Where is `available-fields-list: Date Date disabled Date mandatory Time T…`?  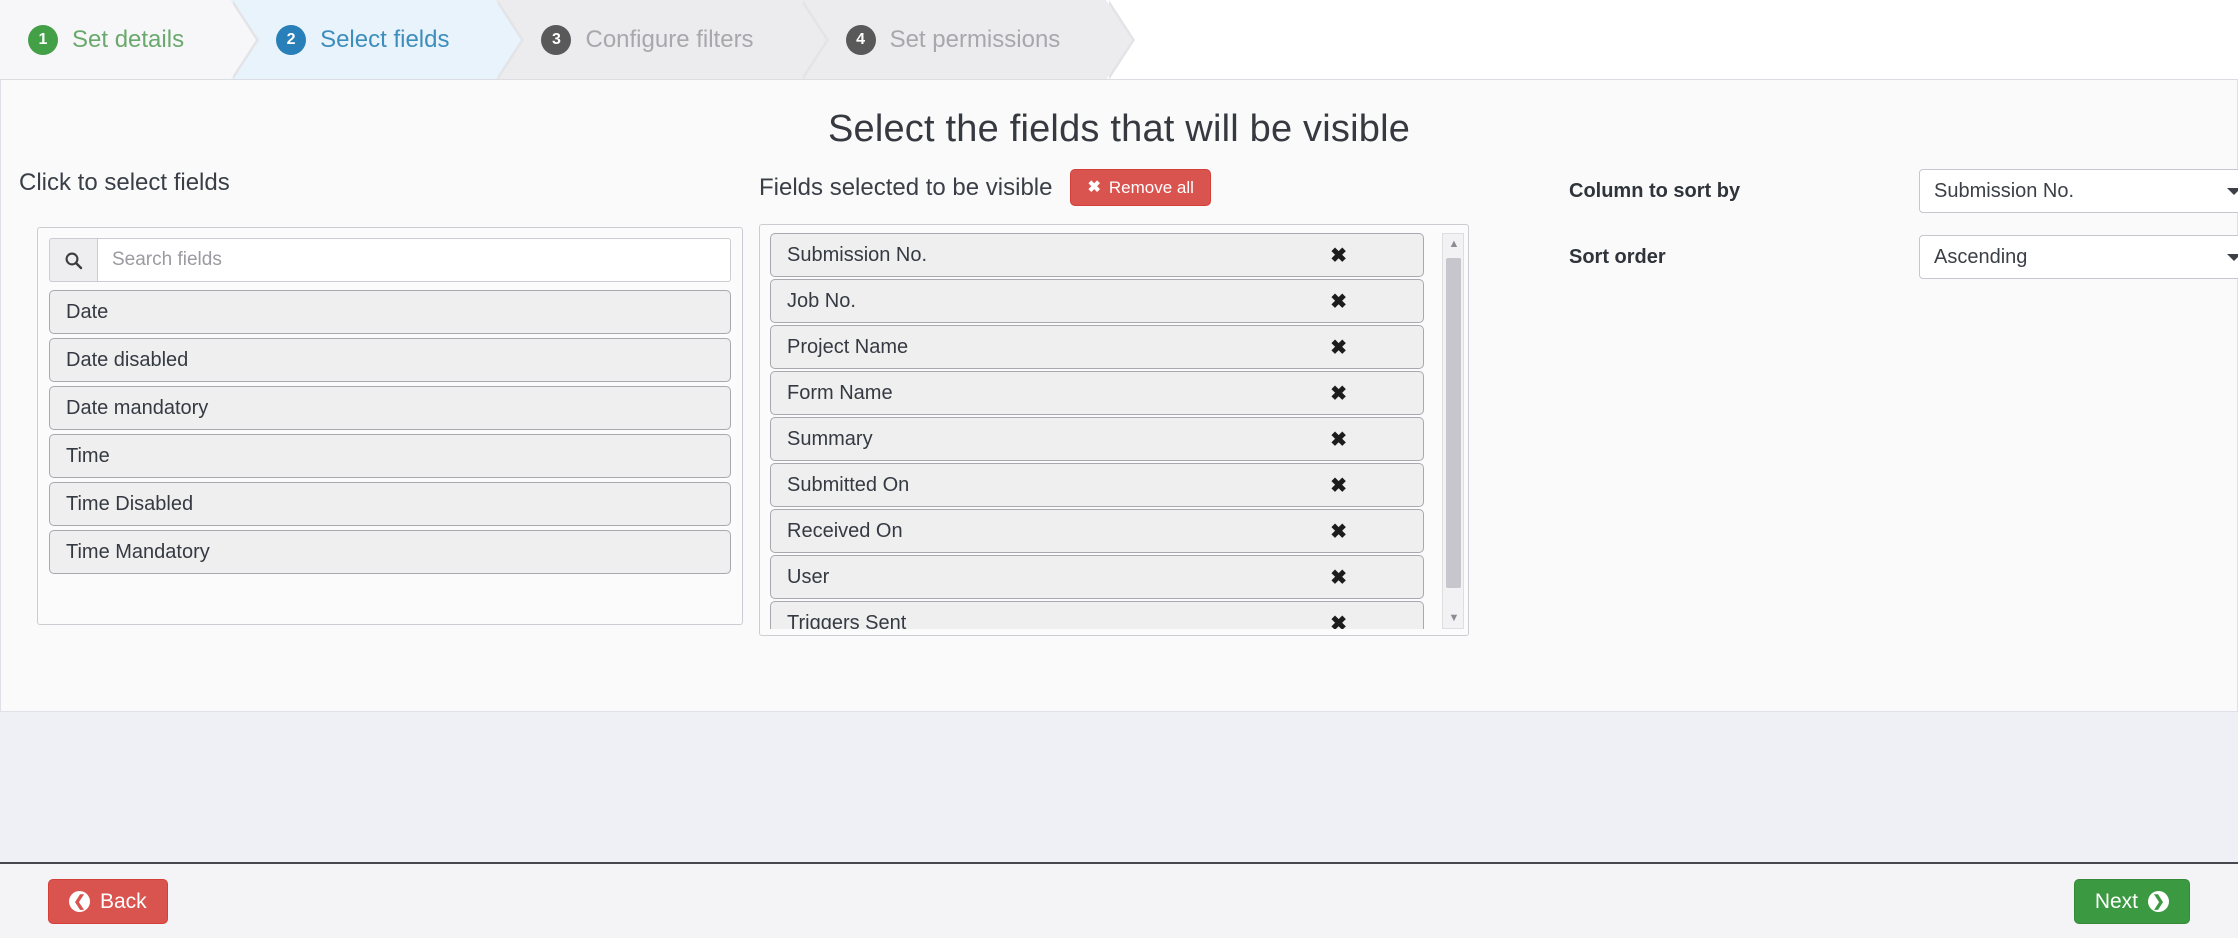 available-fields-list: Date Date disabled Date mandatory Time T… is located at coordinates (390, 428).